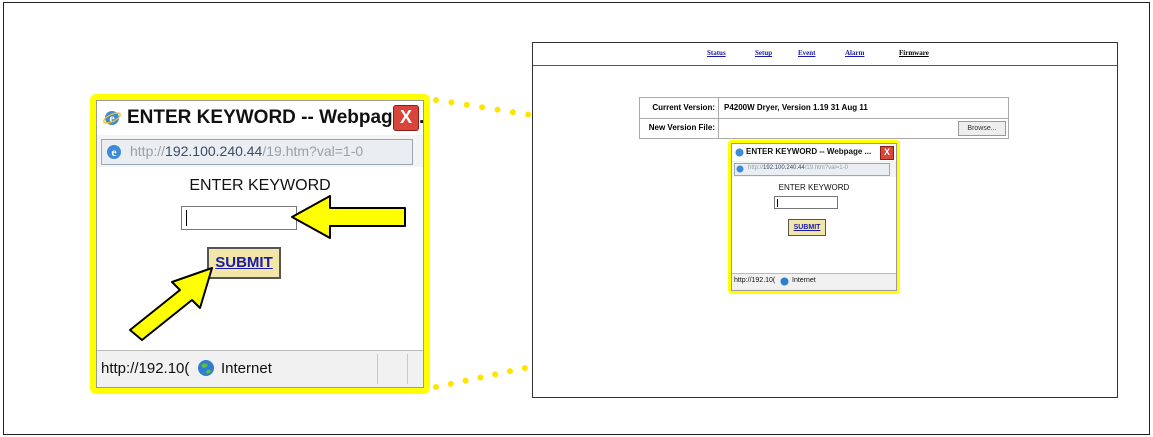  I want to click on popup-title-bar: e ENTER KEYWORD -- Webpage ... X, so click(261, 118).